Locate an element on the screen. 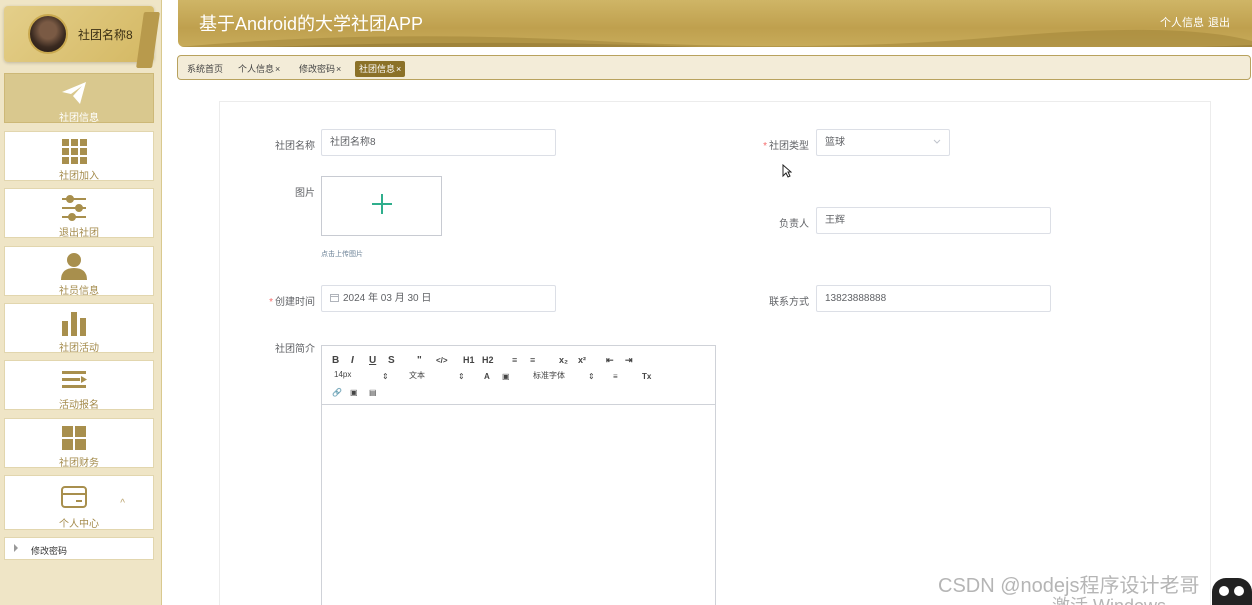  label-image: 图片 is located at coordinates (275, 191).